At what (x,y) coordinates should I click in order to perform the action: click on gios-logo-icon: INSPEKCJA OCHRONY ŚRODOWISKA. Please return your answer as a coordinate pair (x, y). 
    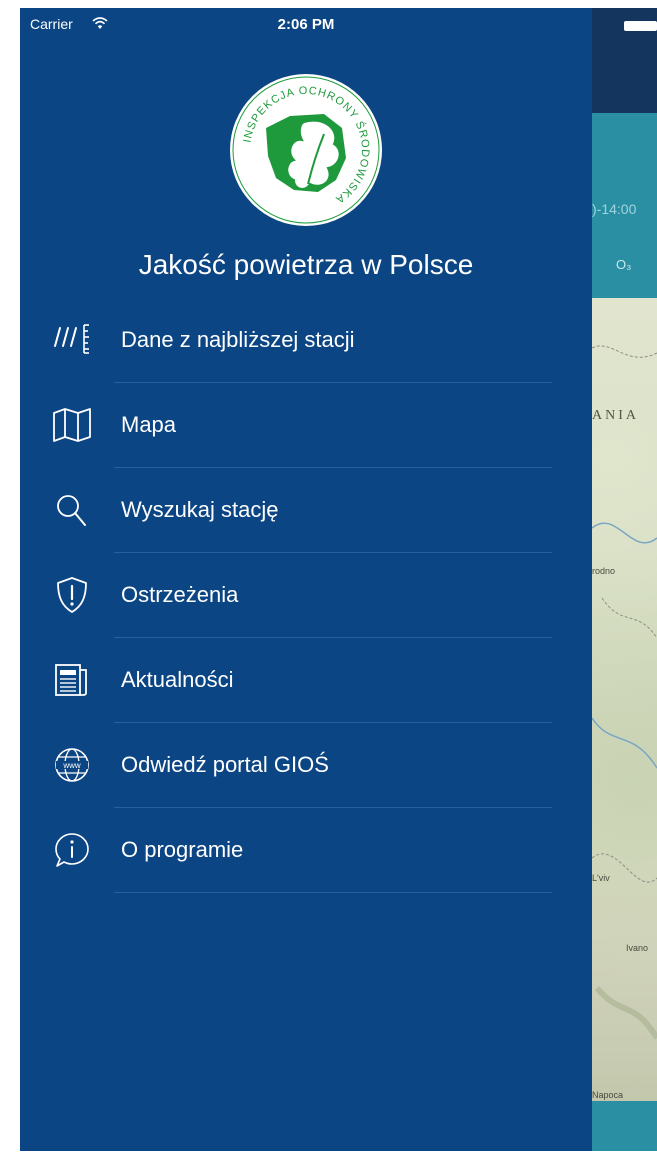
    Looking at the image, I should click on (306, 150).